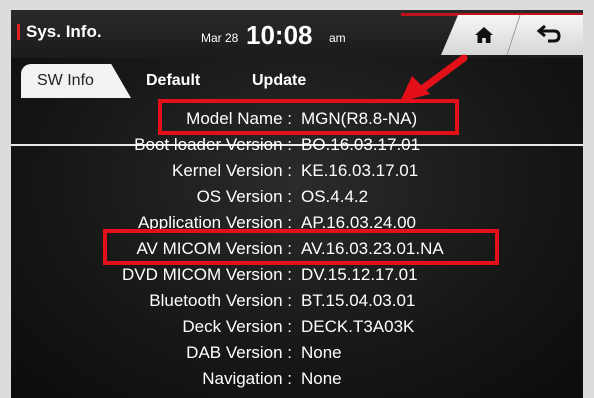  Describe the element at coordinates (359, 274) in the screenshot. I see `info-value: DV.15.12.17.01` at that location.